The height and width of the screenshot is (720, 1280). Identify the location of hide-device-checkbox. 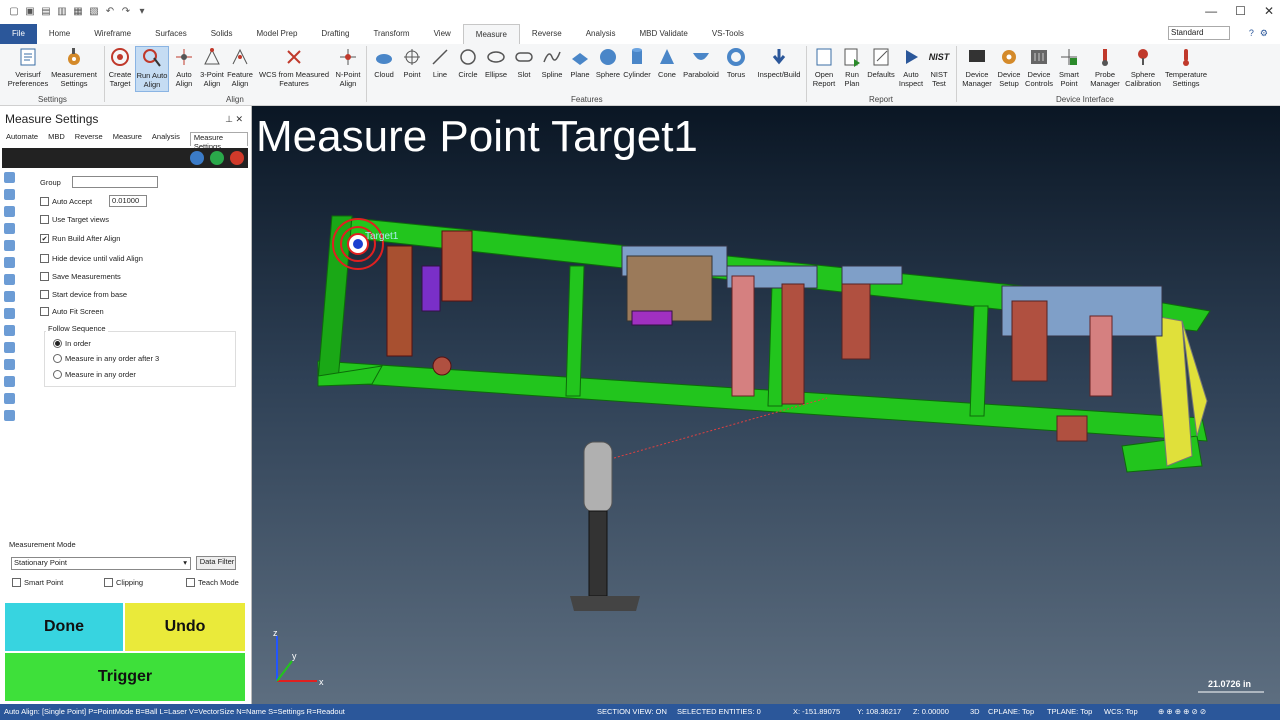
(44, 258).